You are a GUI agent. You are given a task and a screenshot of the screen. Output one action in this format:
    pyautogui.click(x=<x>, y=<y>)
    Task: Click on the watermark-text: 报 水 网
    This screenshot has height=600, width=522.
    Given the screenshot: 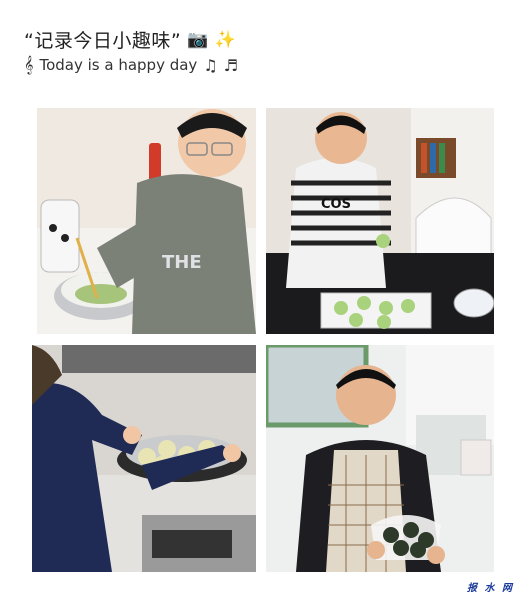 What is the action you would take?
    pyautogui.click(x=490, y=588)
    